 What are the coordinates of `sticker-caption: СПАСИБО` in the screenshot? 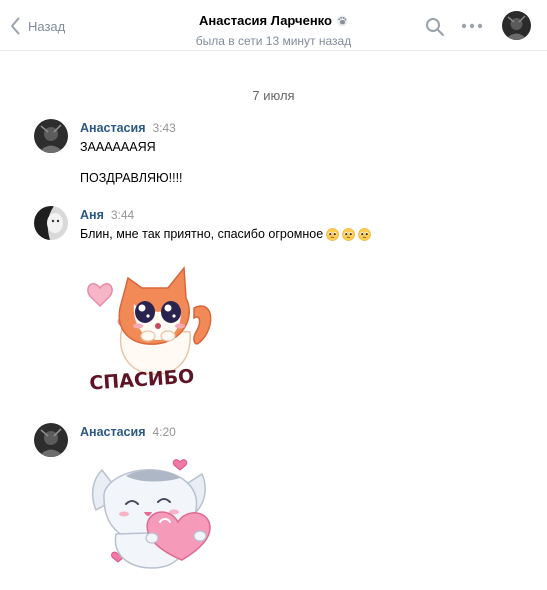 It's located at (142, 379).